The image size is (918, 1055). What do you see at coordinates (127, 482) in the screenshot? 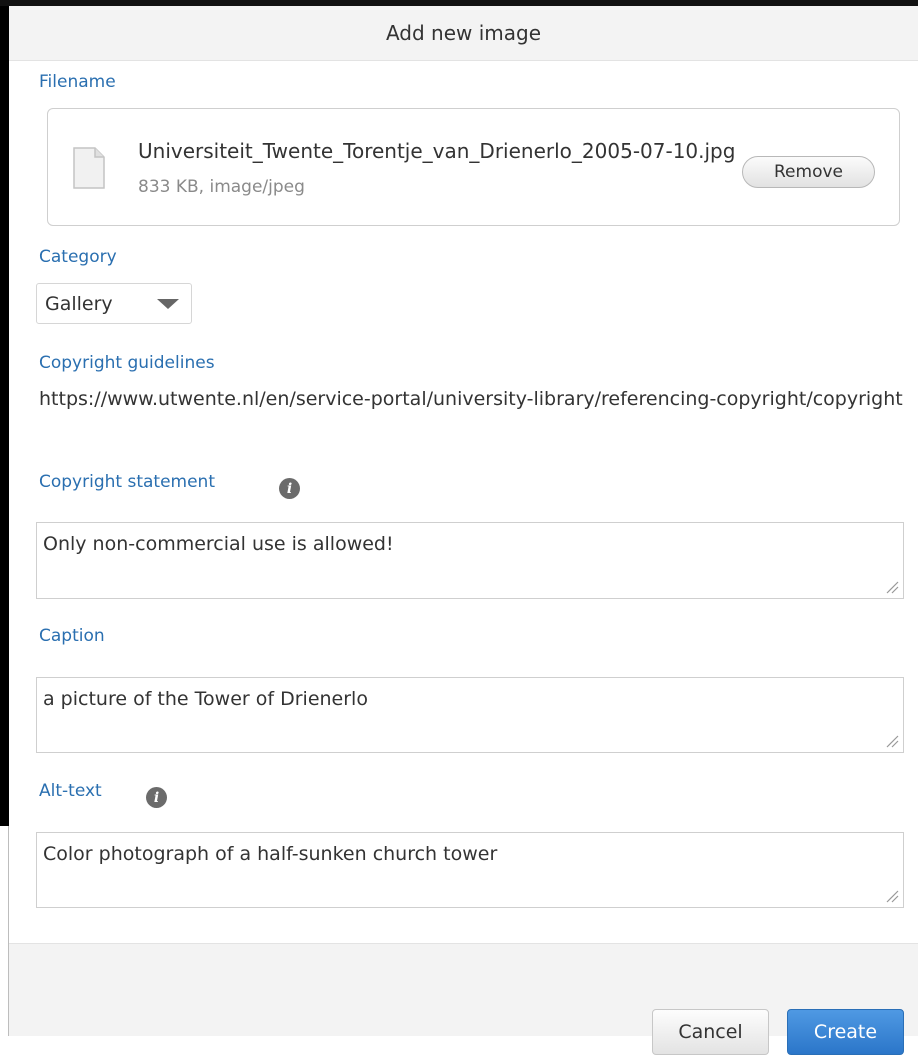
I see `copyright-statement-label: Copyright statement` at bounding box center [127, 482].